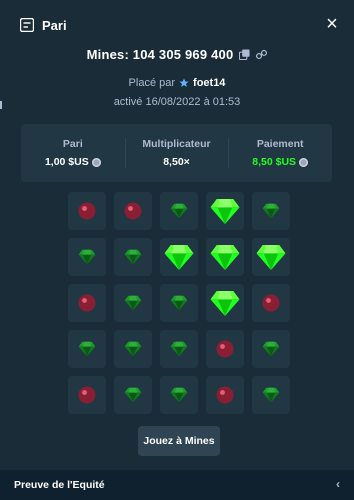  Describe the element at coordinates (338, 484) in the screenshot. I see `chevron-left-icon: ‹` at that location.